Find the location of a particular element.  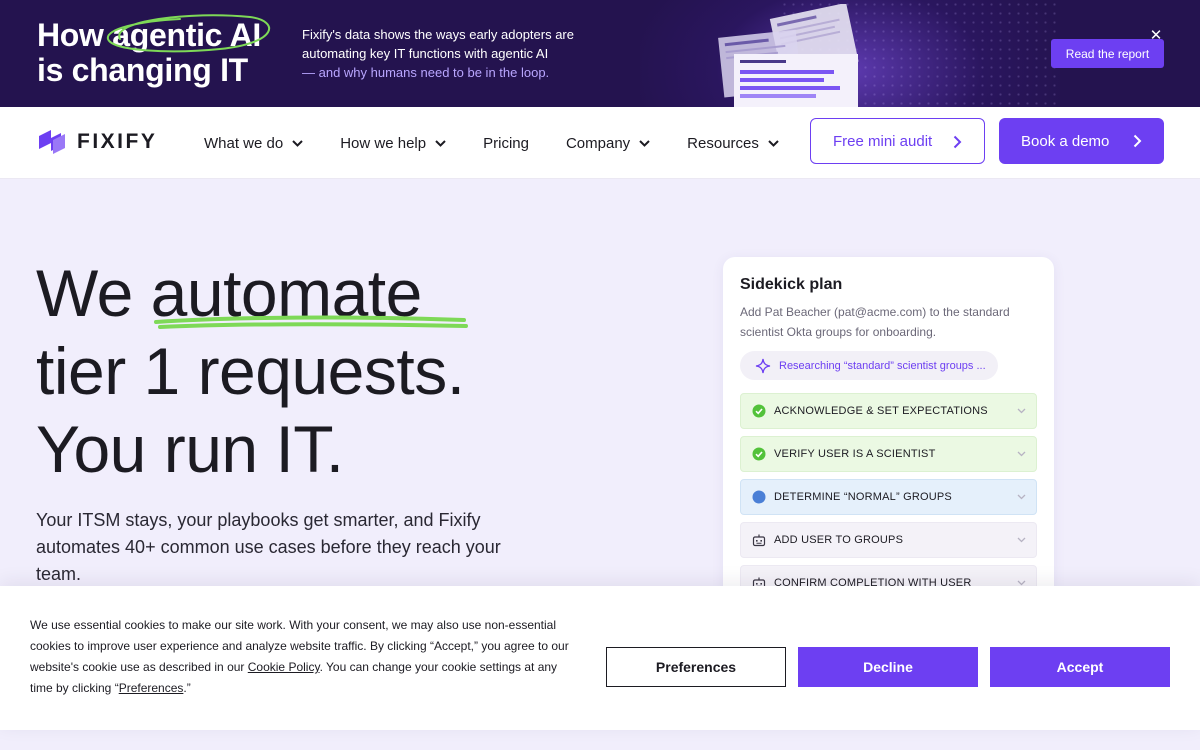

book-demo-label: Book a demo is located at coordinates (1065, 141).